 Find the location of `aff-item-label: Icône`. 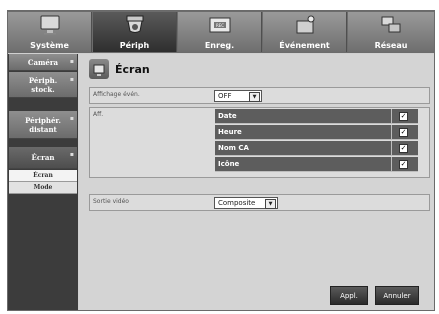

aff-item-label: Icône is located at coordinates (229, 164).